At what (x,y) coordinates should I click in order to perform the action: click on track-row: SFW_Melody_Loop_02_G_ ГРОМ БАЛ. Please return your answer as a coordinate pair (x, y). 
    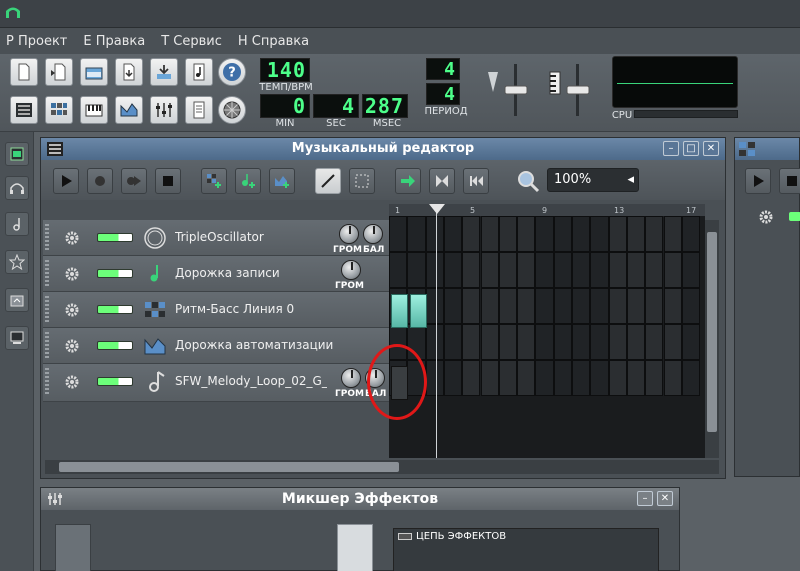
    Looking at the image, I should click on (216, 383).